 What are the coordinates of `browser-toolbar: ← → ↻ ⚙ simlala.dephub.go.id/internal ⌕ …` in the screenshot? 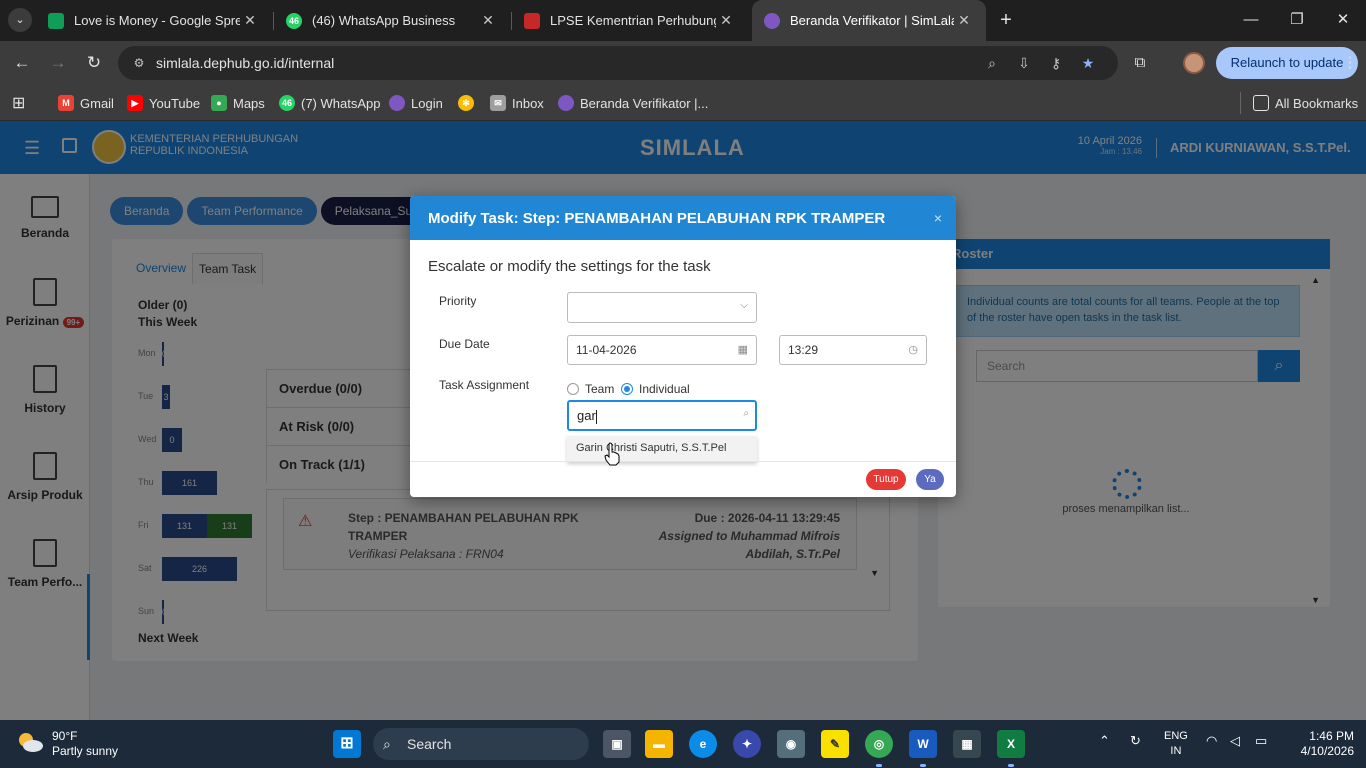 It's located at (683, 63).